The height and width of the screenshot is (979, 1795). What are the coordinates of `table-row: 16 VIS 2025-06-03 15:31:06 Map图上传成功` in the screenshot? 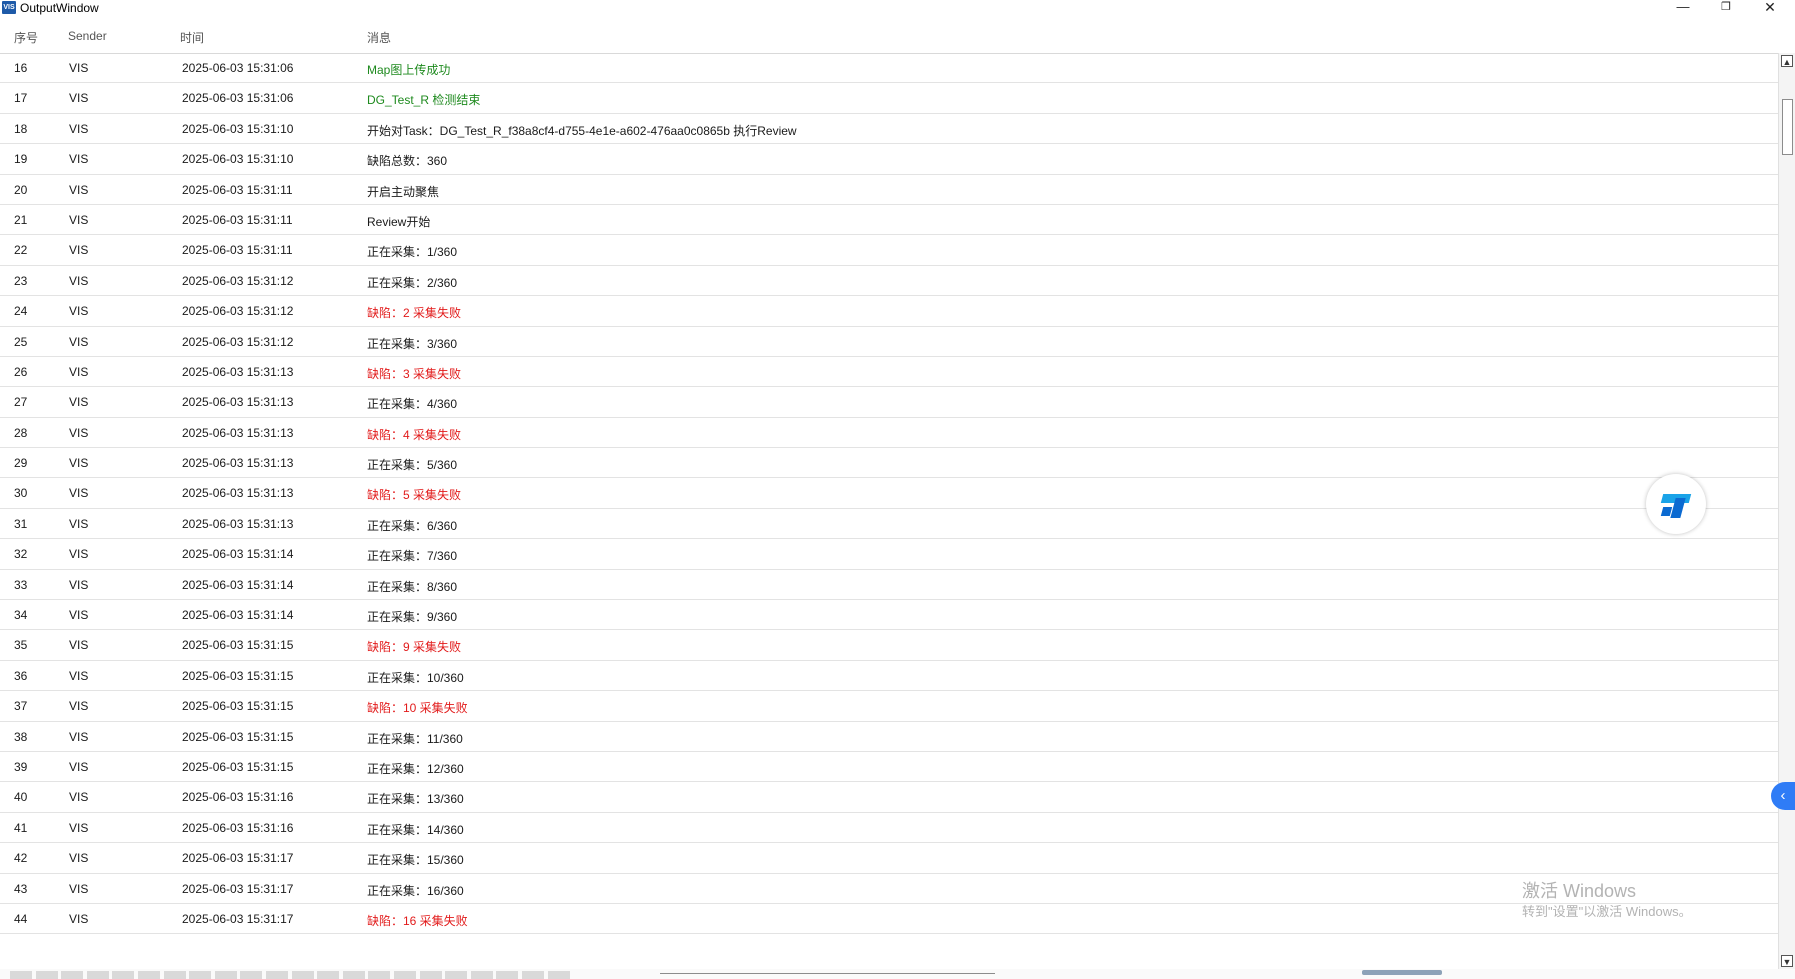 It's located at (889, 68).